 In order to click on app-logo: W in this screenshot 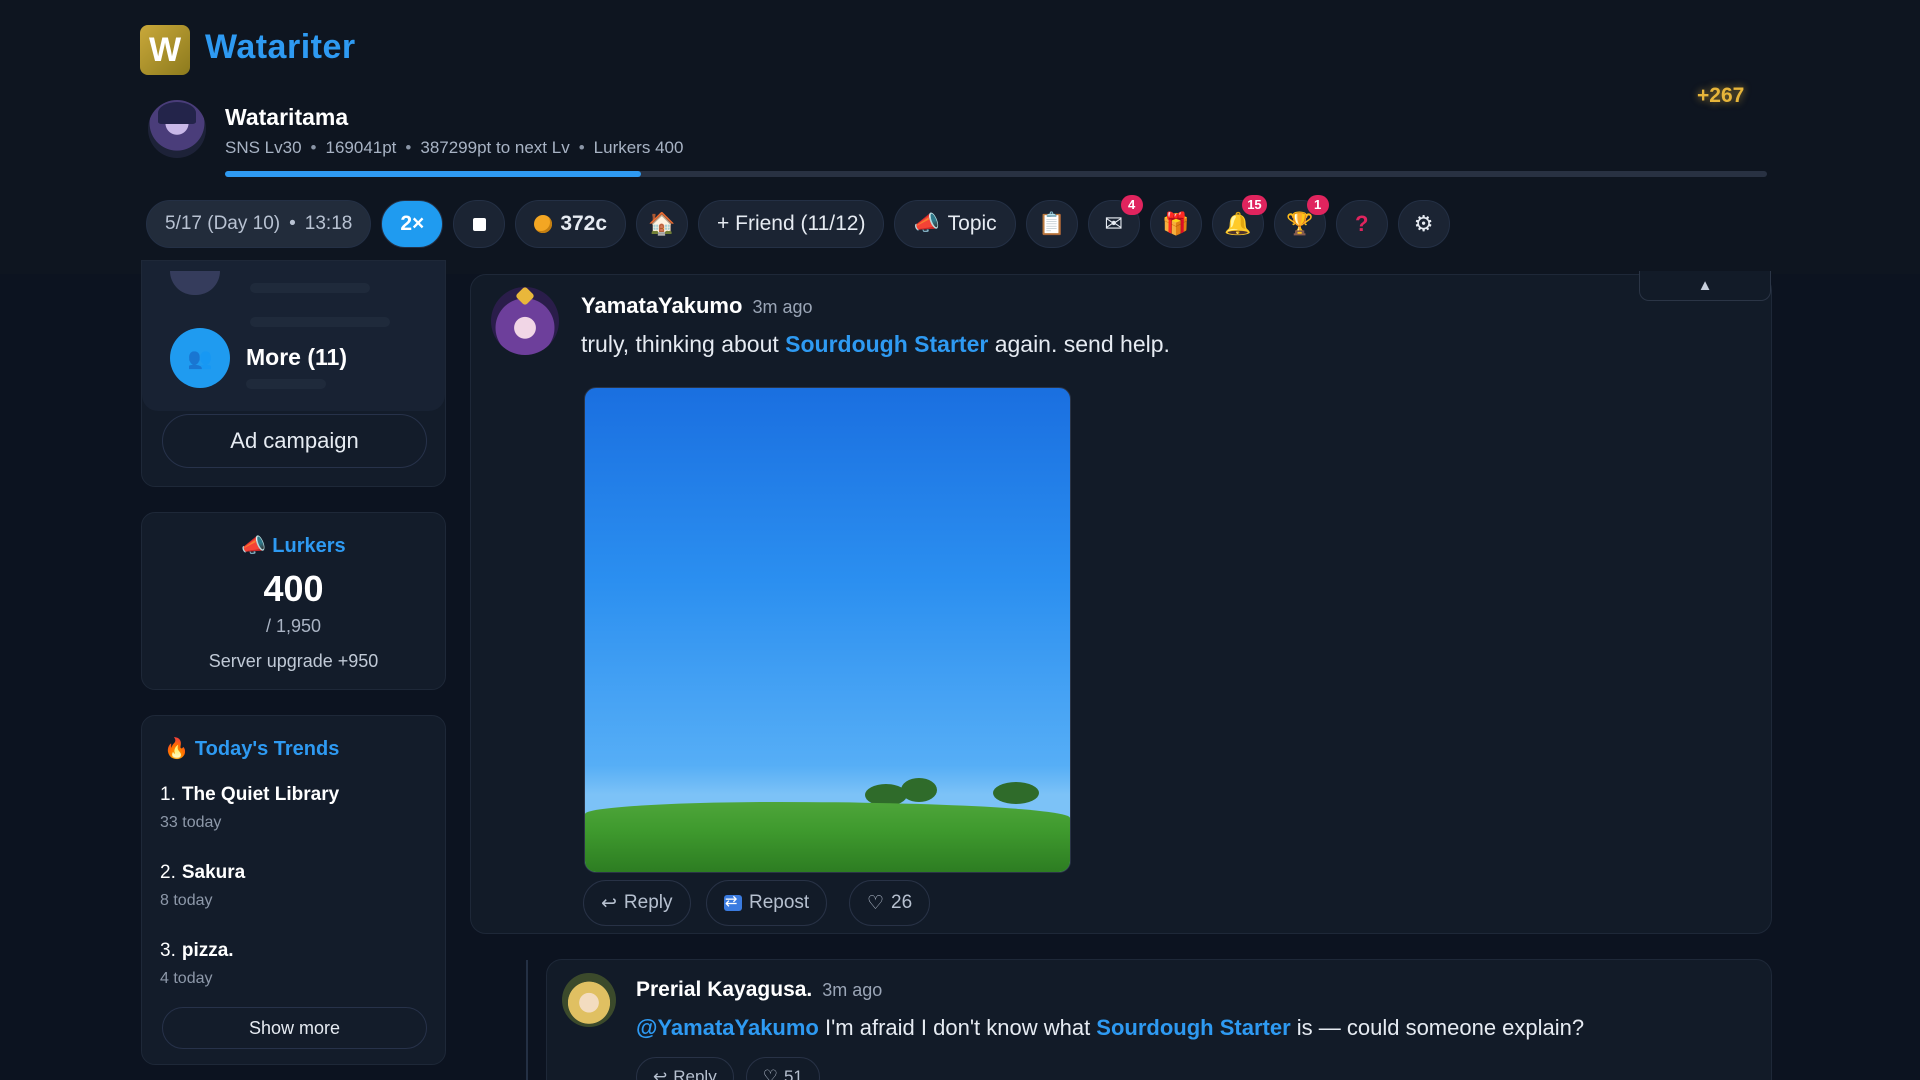, I will do `click(165, 50)`.